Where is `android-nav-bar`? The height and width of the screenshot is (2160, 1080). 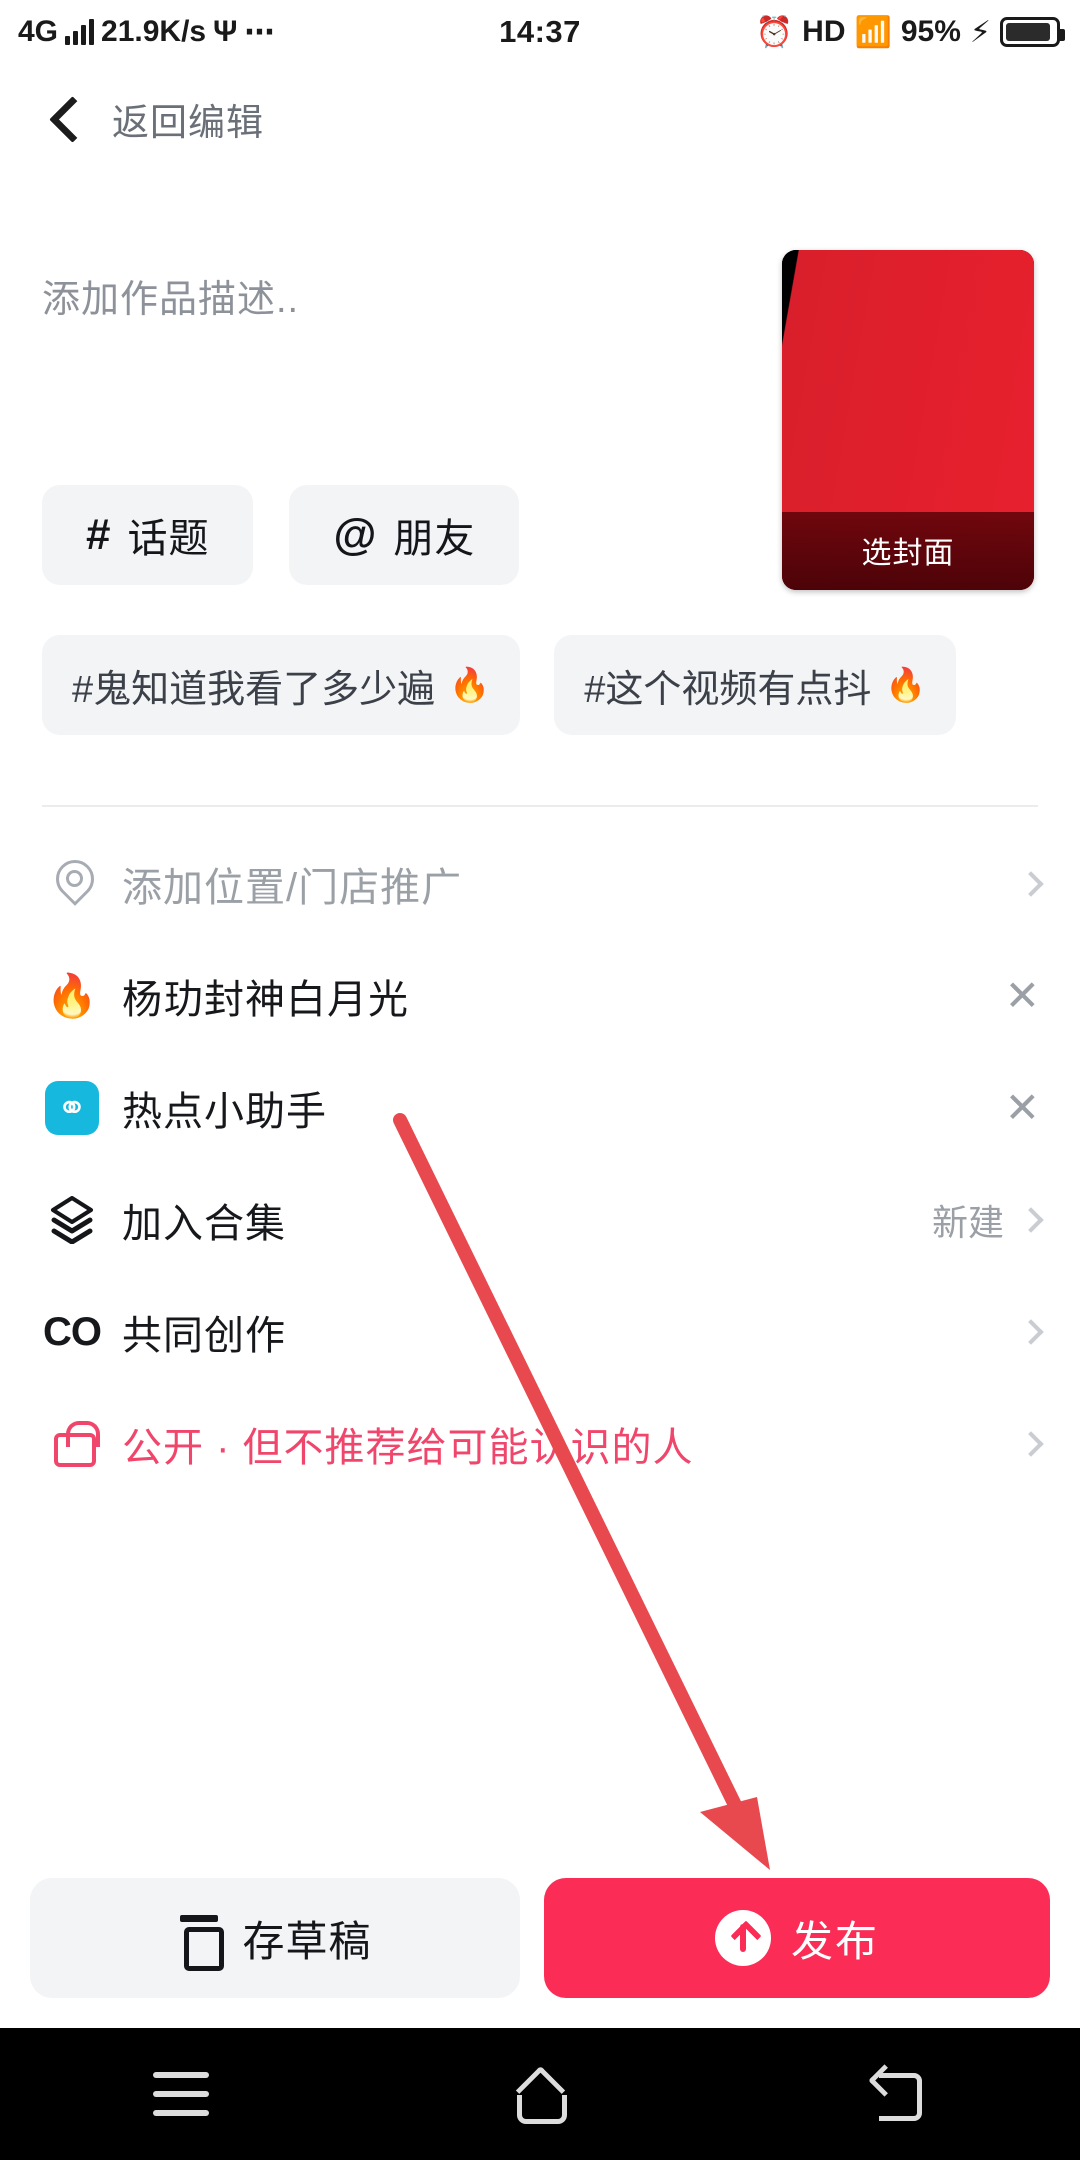
android-nav-bar is located at coordinates (540, 2094).